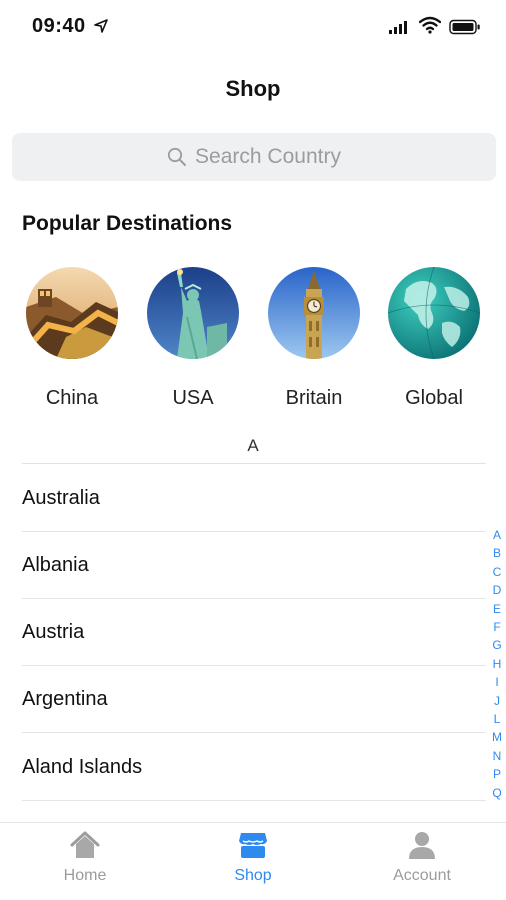 The width and height of the screenshot is (506, 900). I want to click on divider, so click(254, 463).